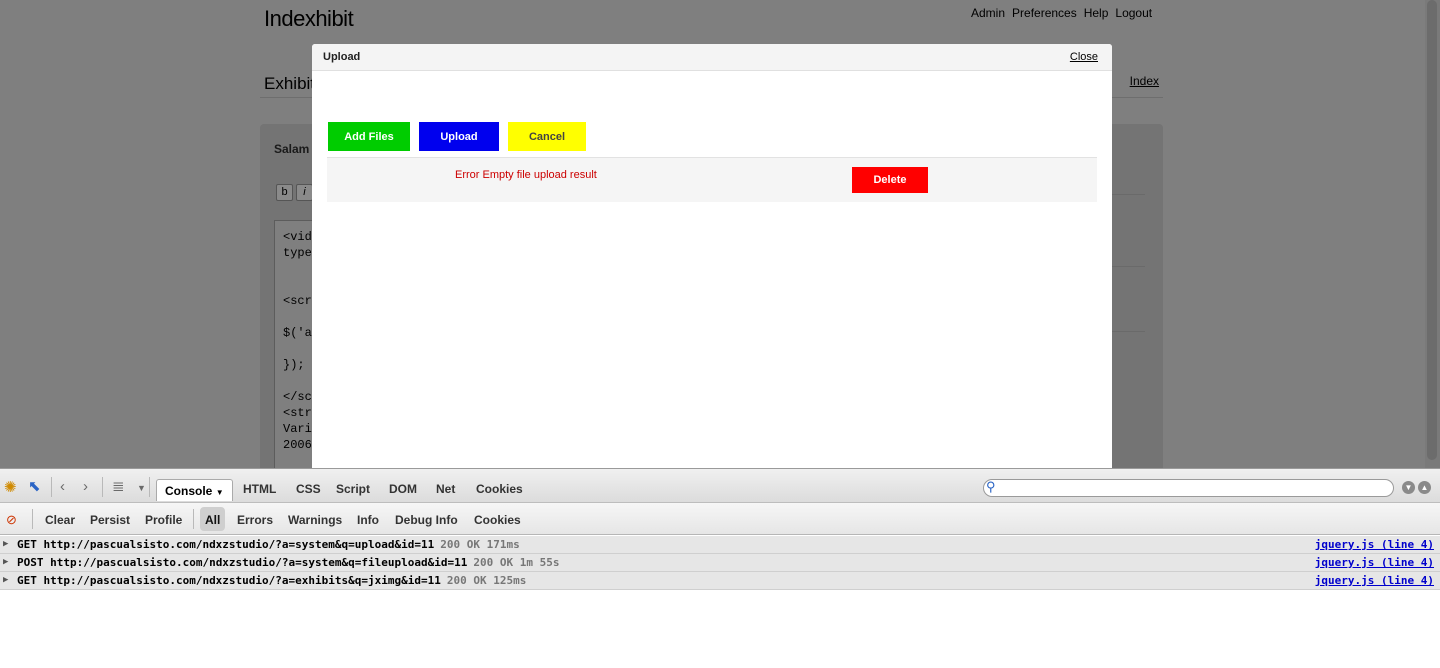  What do you see at coordinates (292, 149) in the screenshot?
I see `editor-heading: Salam` at bounding box center [292, 149].